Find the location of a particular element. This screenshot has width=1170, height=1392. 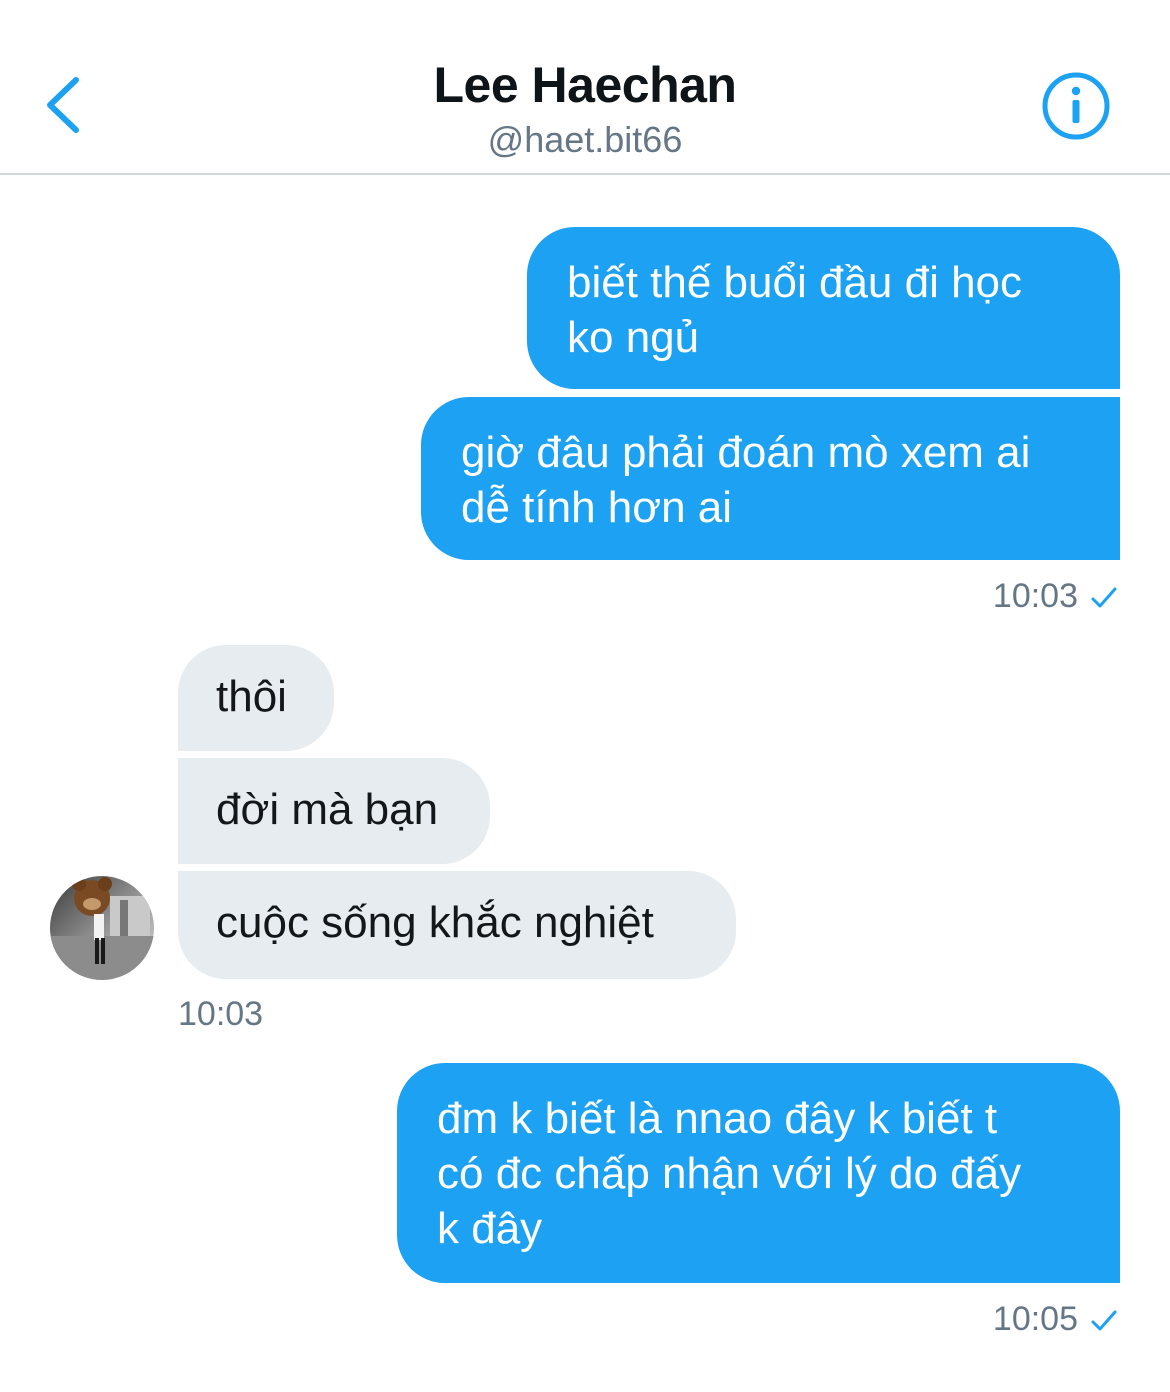

contact-handle: @haet.bit66 is located at coordinates (585, 139).